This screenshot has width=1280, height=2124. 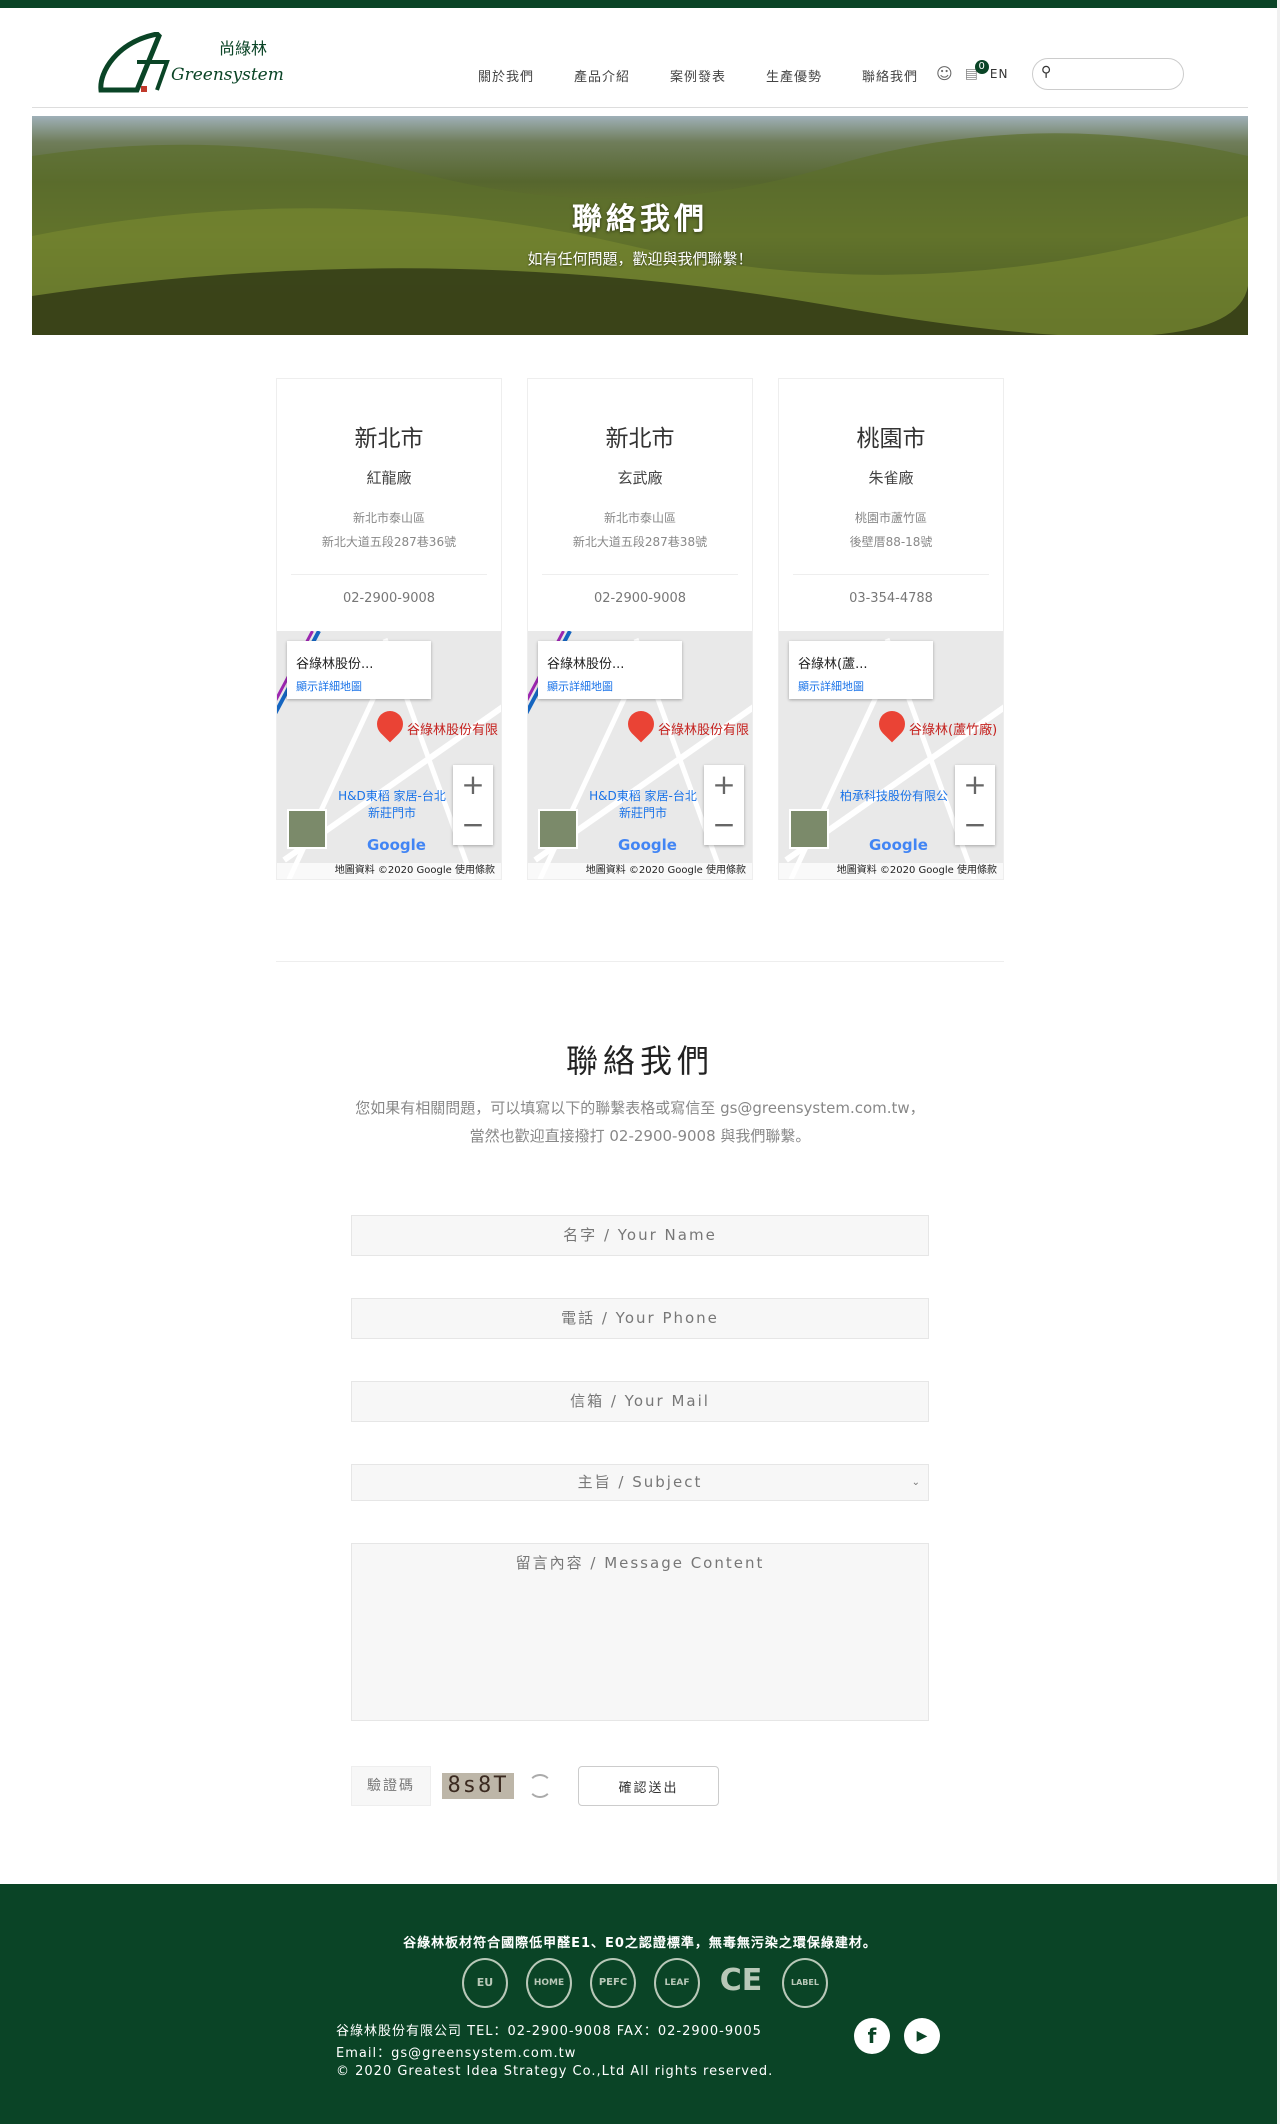 I want to click on map-poi: 柏承科技股份有限公, so click(x=893, y=796).